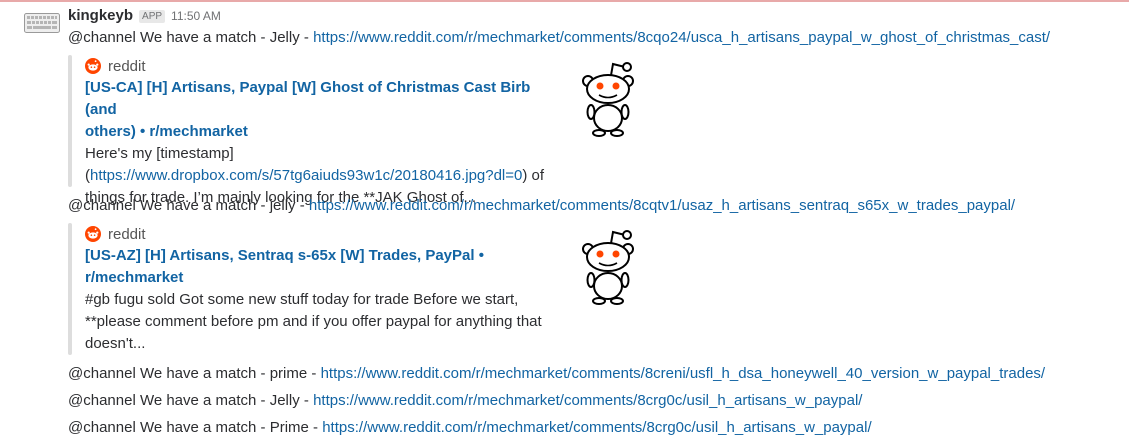 This screenshot has height=445, width=1129. Describe the element at coordinates (533, 175) in the screenshot. I see `preview-text: ) of` at that location.